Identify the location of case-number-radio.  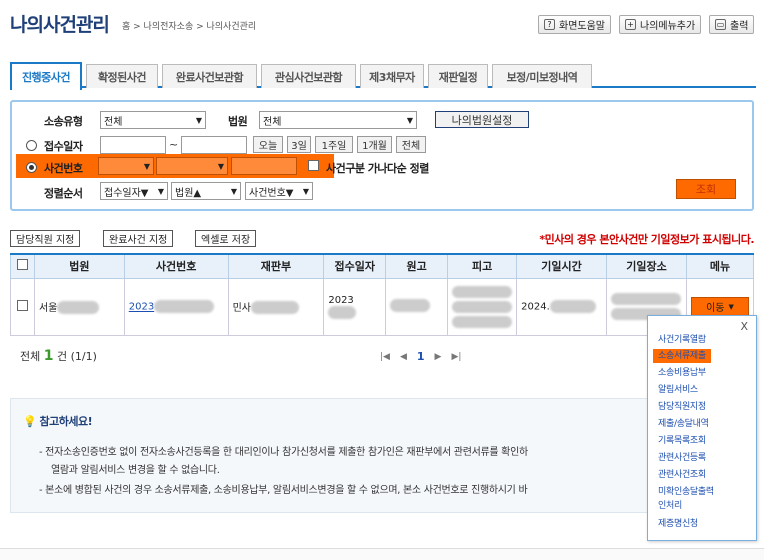
(31, 167).